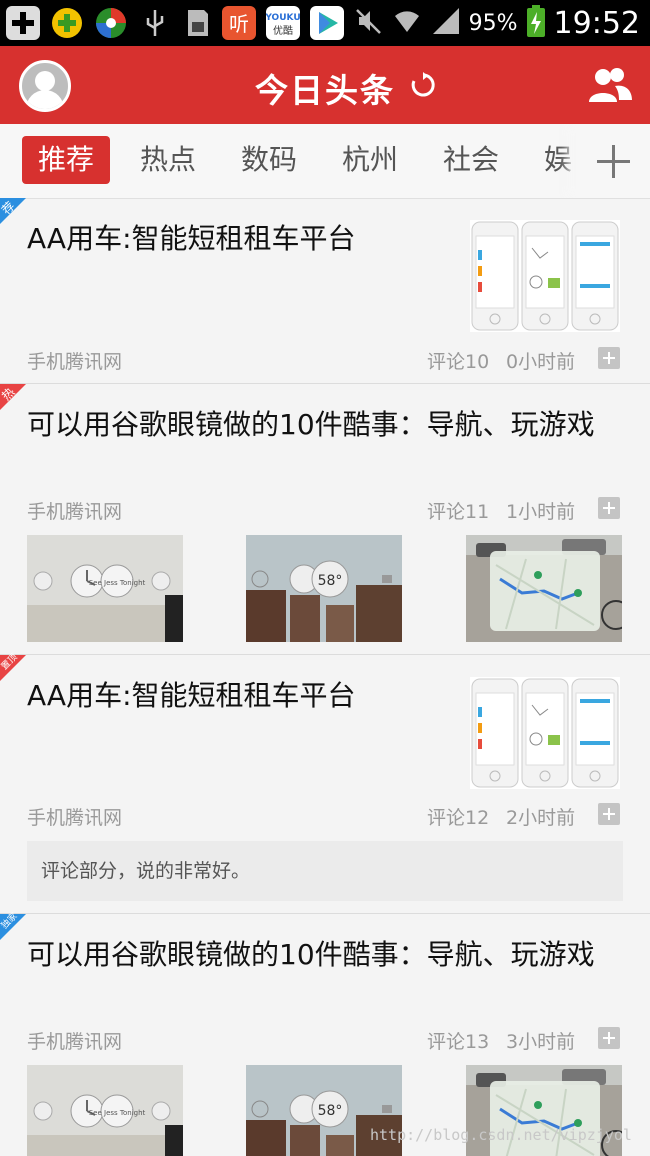  I want to click on glass-weather-image: 58°, so click(324, 588).